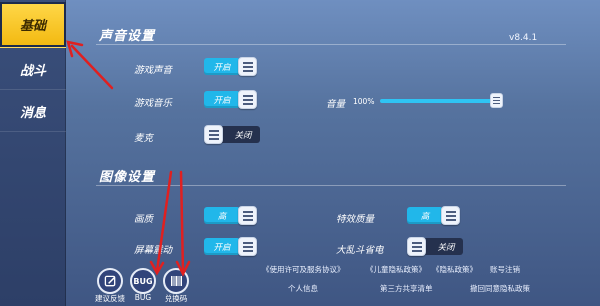  What do you see at coordinates (396, 269) in the screenshot?
I see `child-privacy-link: 《儿童隐私政策》` at bounding box center [396, 269].